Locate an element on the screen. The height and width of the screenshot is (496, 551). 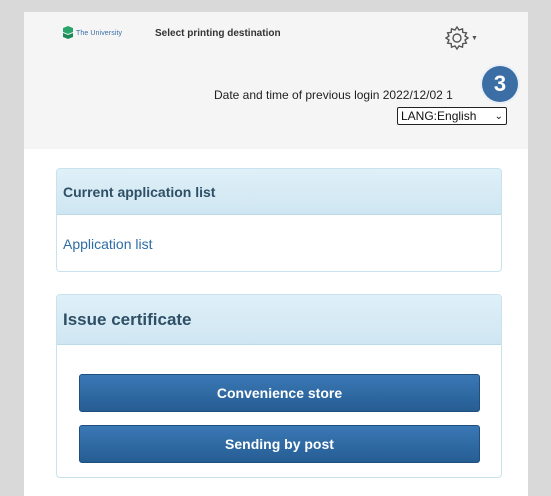
page-title: Select printing destination is located at coordinates (218, 33).